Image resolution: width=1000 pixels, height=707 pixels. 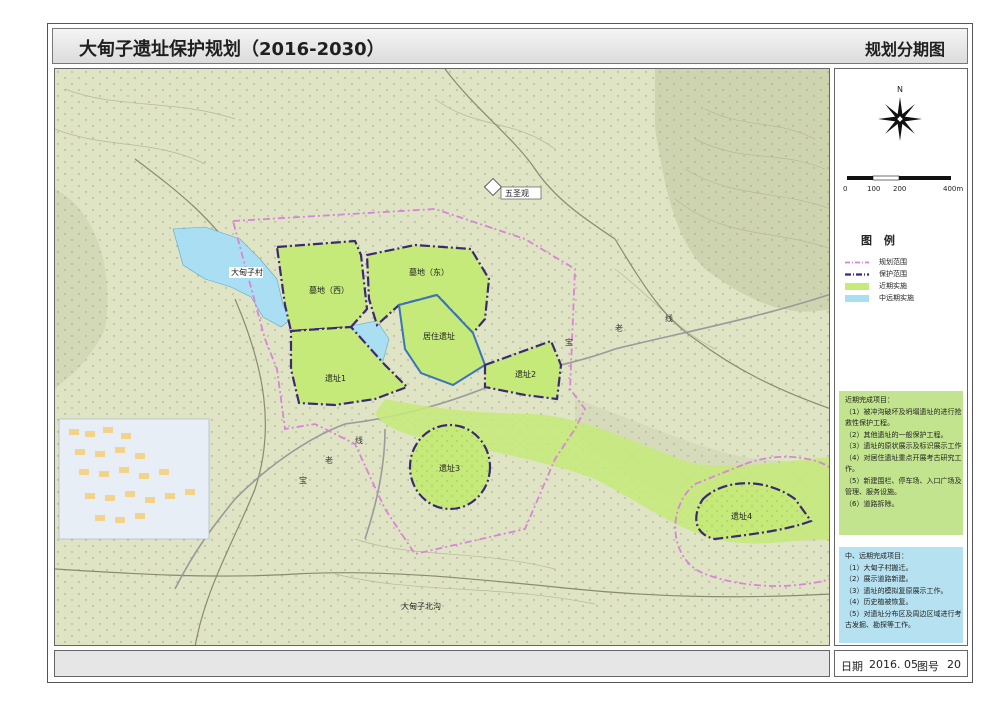 What do you see at coordinates (857, 262) in the screenshot?
I see `plan-boundary-swatch` at bounding box center [857, 262].